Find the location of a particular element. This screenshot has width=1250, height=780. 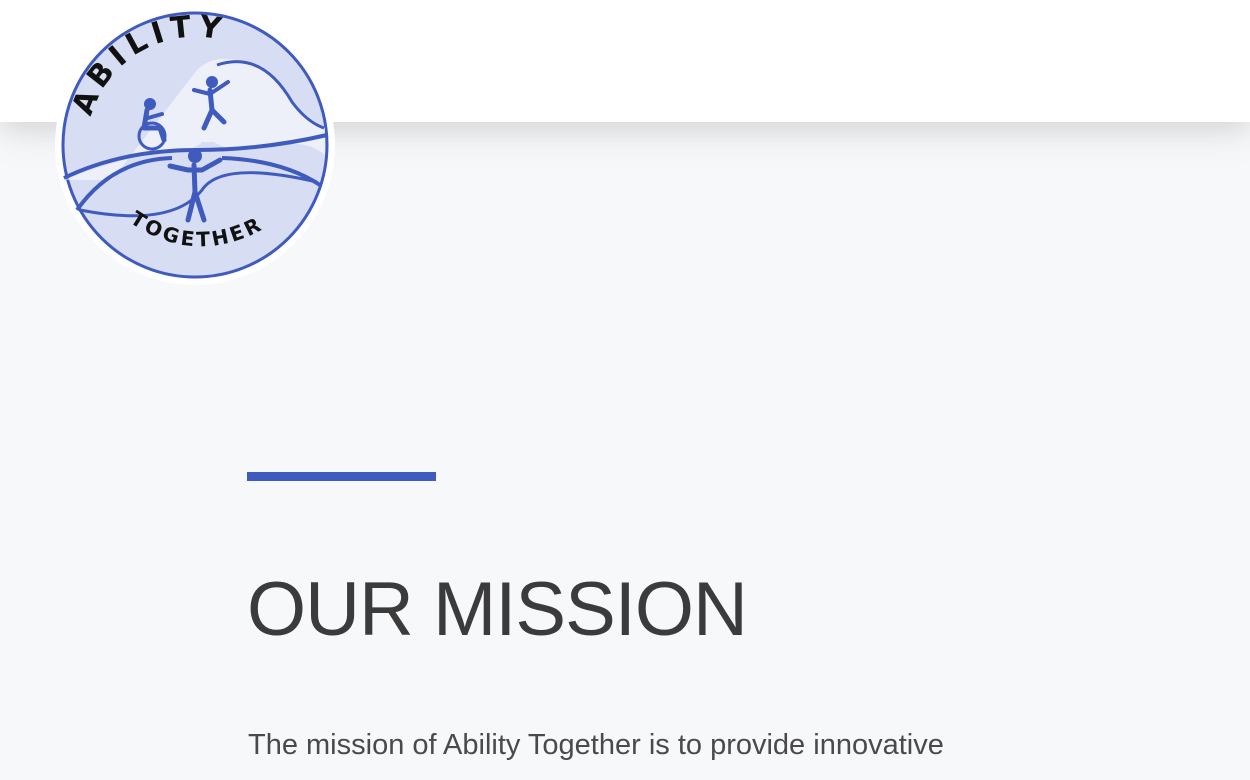

ability-together-logo: ABILITY TOGETHER is located at coordinates (195, 147).